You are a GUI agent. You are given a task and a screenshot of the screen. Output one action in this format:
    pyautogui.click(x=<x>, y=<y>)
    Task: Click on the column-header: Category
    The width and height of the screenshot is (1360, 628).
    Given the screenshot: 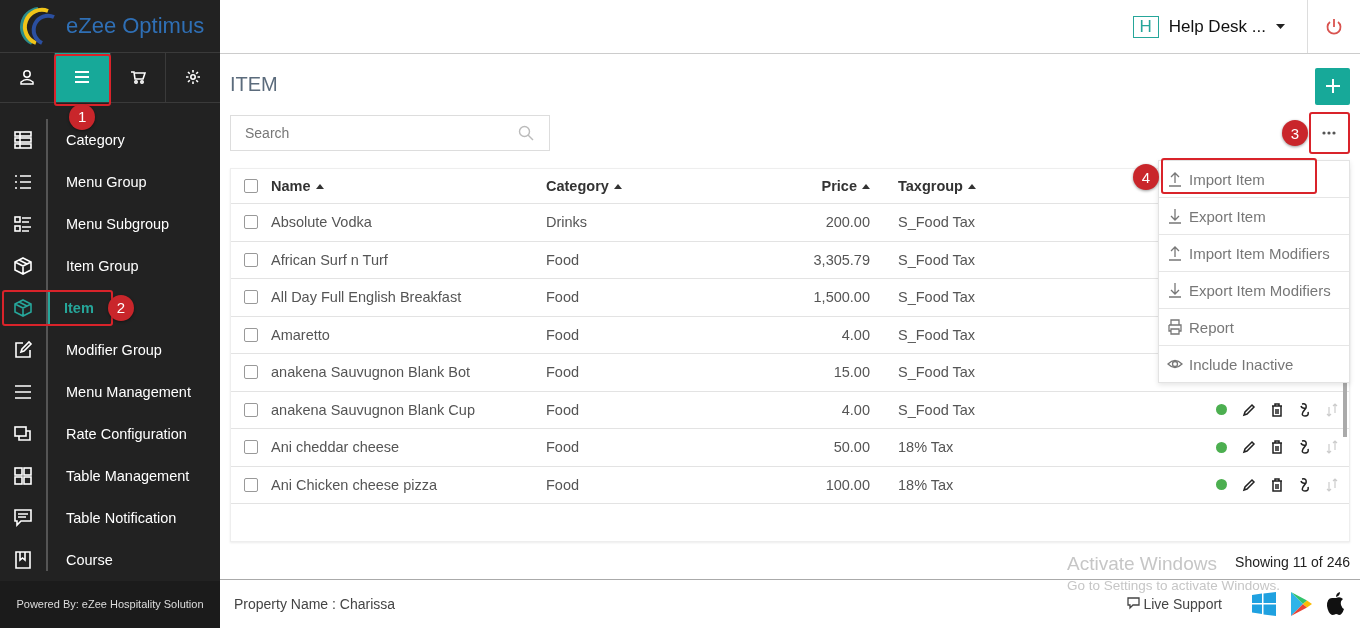 What is the action you would take?
    pyautogui.click(x=628, y=186)
    